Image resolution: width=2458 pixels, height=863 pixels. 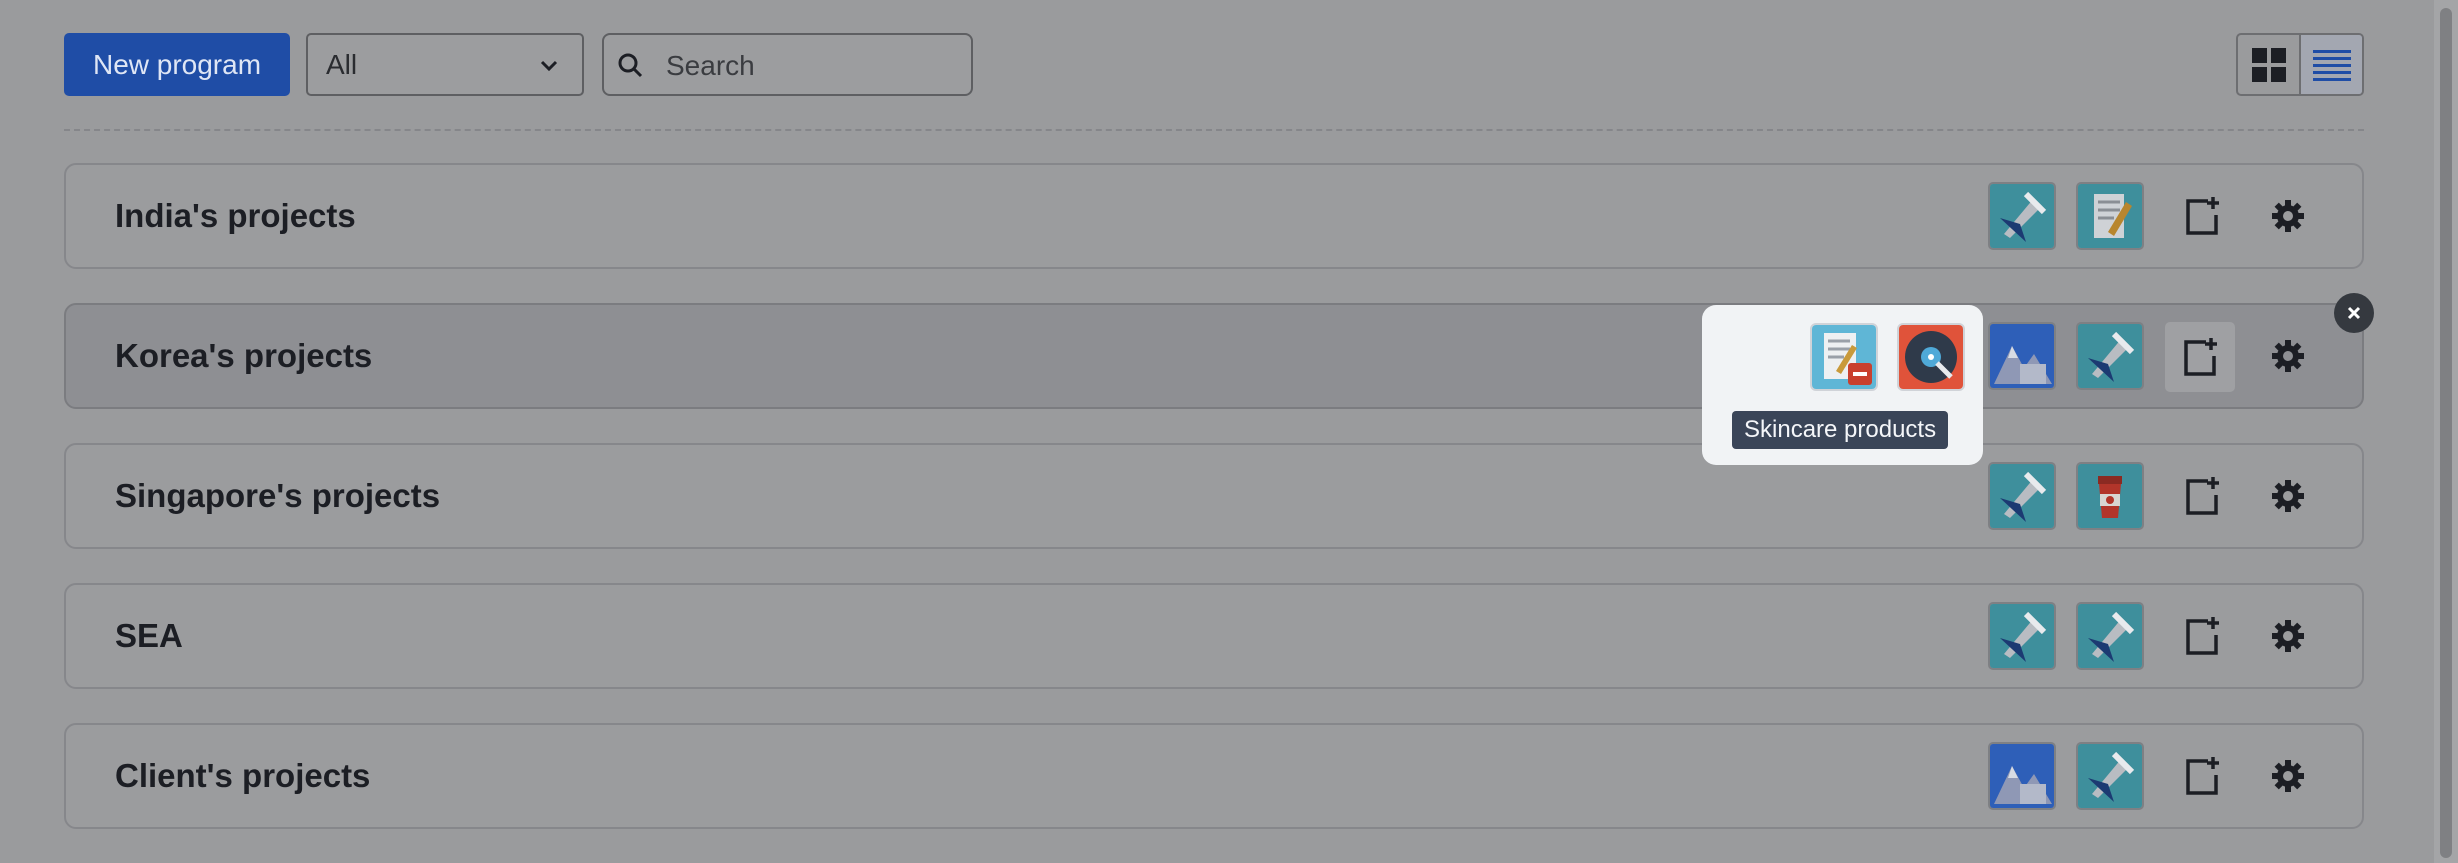 I want to click on filter-select: All, so click(x=445, y=64).